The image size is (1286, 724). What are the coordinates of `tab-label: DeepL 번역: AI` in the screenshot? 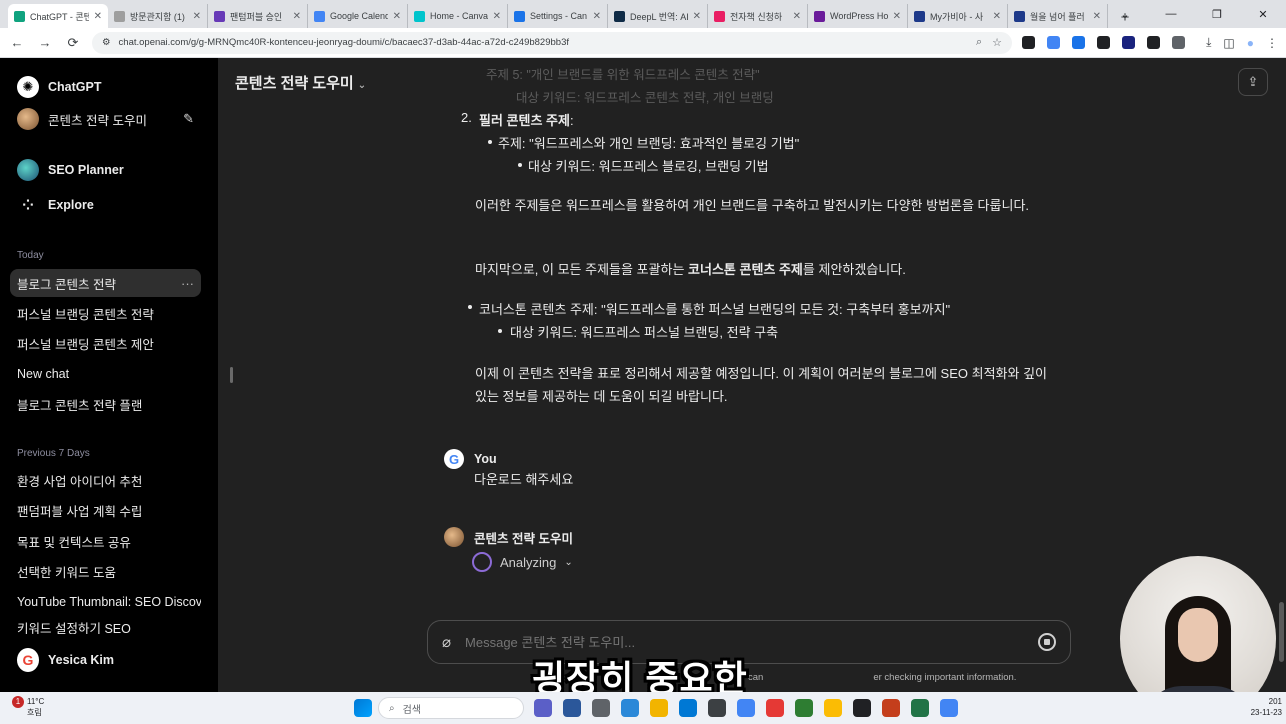 It's located at (659, 16).